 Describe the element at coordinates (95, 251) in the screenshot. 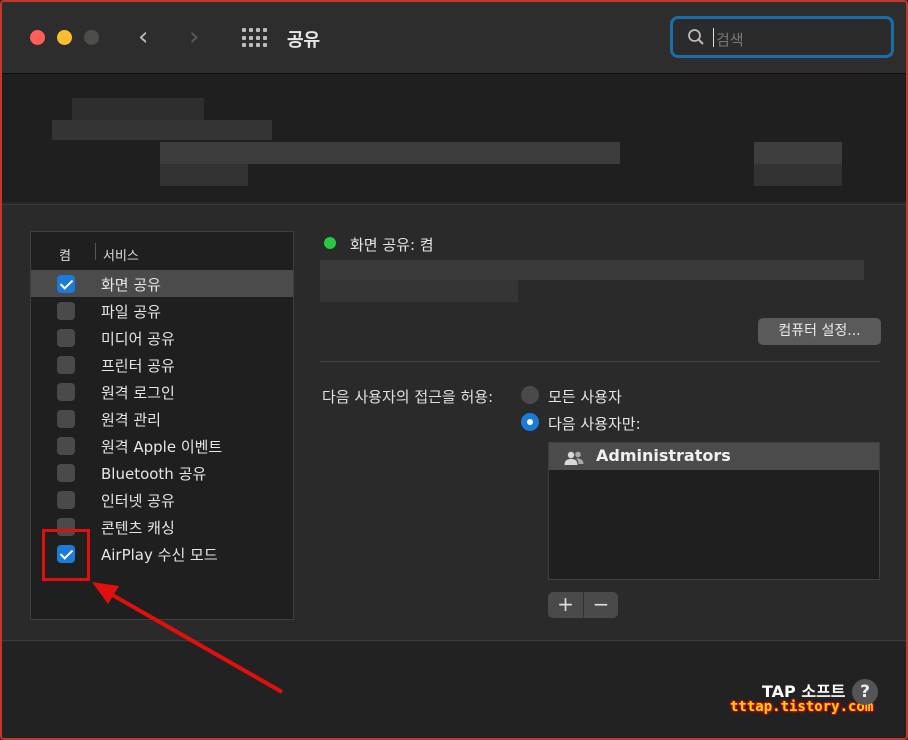

I see `column-separator` at that location.